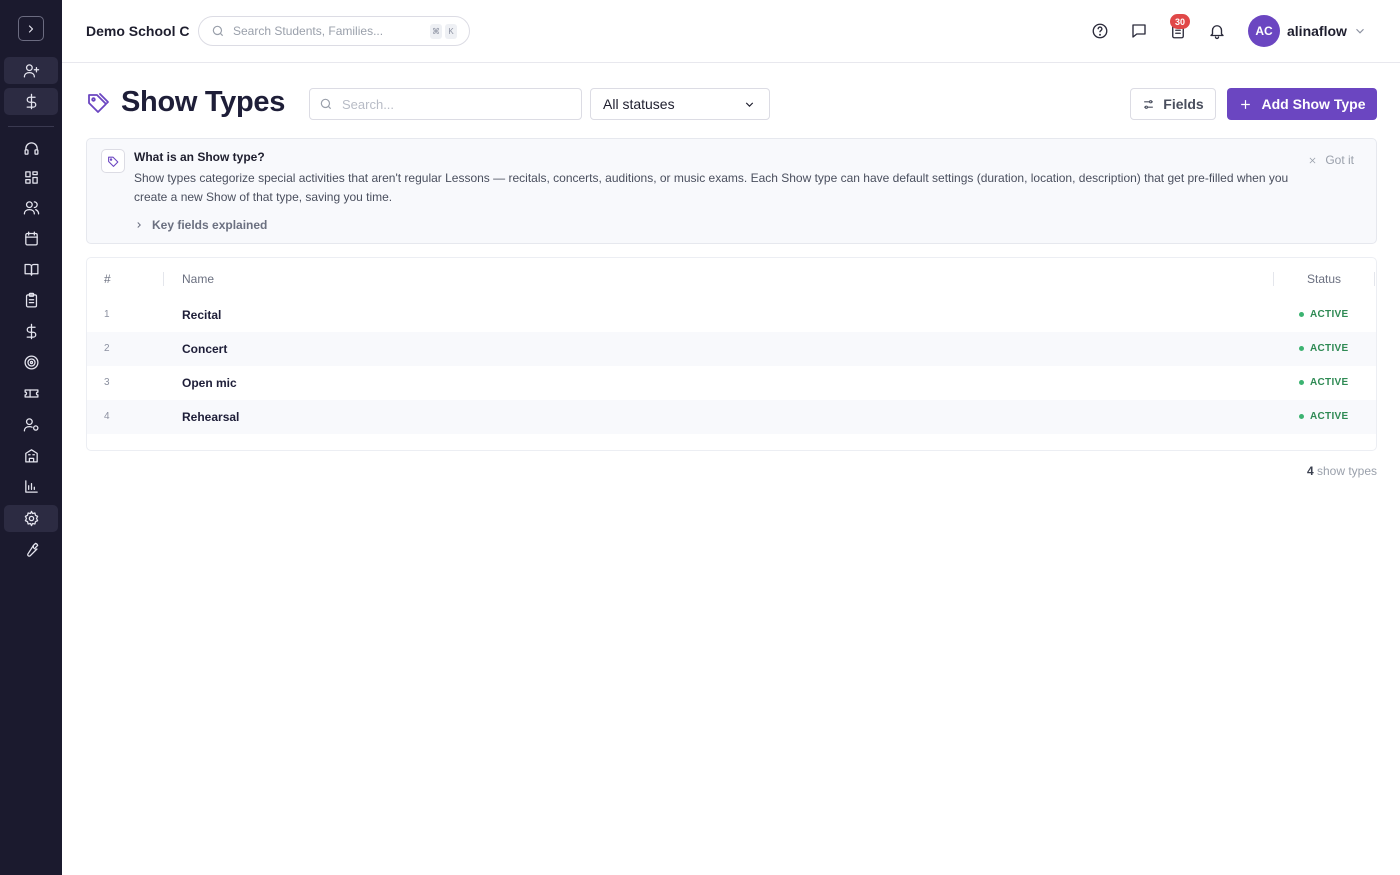  I want to click on search-input, so click(452, 104).